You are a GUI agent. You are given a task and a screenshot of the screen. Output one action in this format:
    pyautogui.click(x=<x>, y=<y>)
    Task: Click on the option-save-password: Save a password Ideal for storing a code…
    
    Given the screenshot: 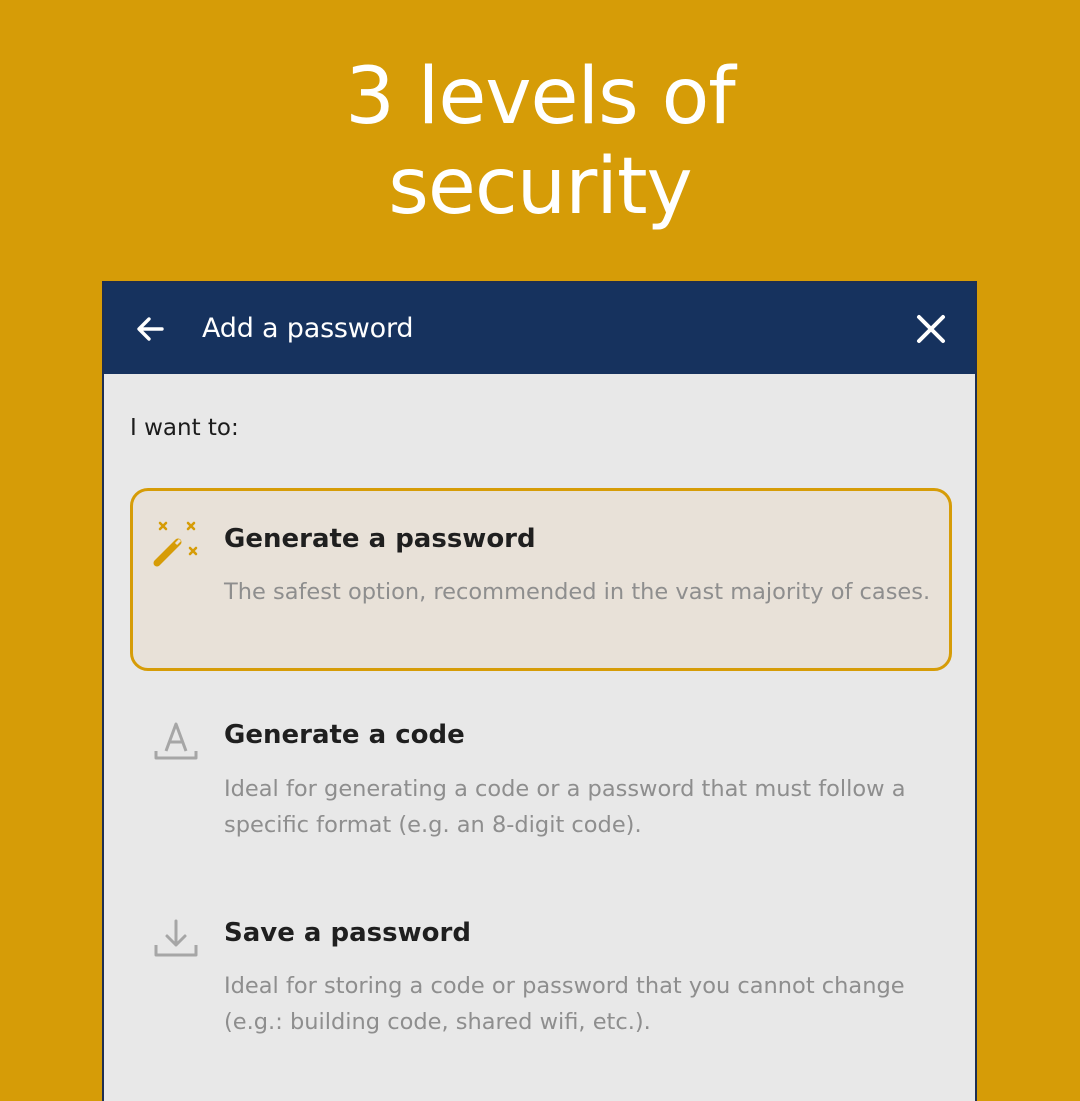 What is the action you would take?
    pyautogui.click(x=541, y=970)
    